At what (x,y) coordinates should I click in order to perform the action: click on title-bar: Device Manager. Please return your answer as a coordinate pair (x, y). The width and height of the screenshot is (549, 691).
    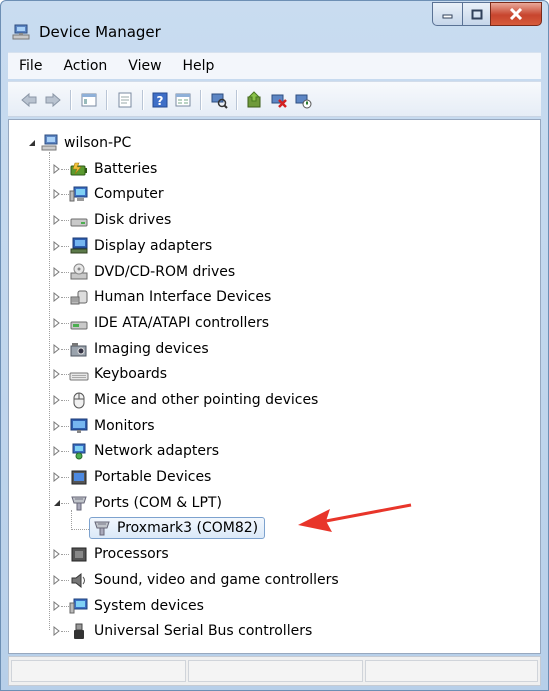
    Looking at the image, I should click on (274, 24).